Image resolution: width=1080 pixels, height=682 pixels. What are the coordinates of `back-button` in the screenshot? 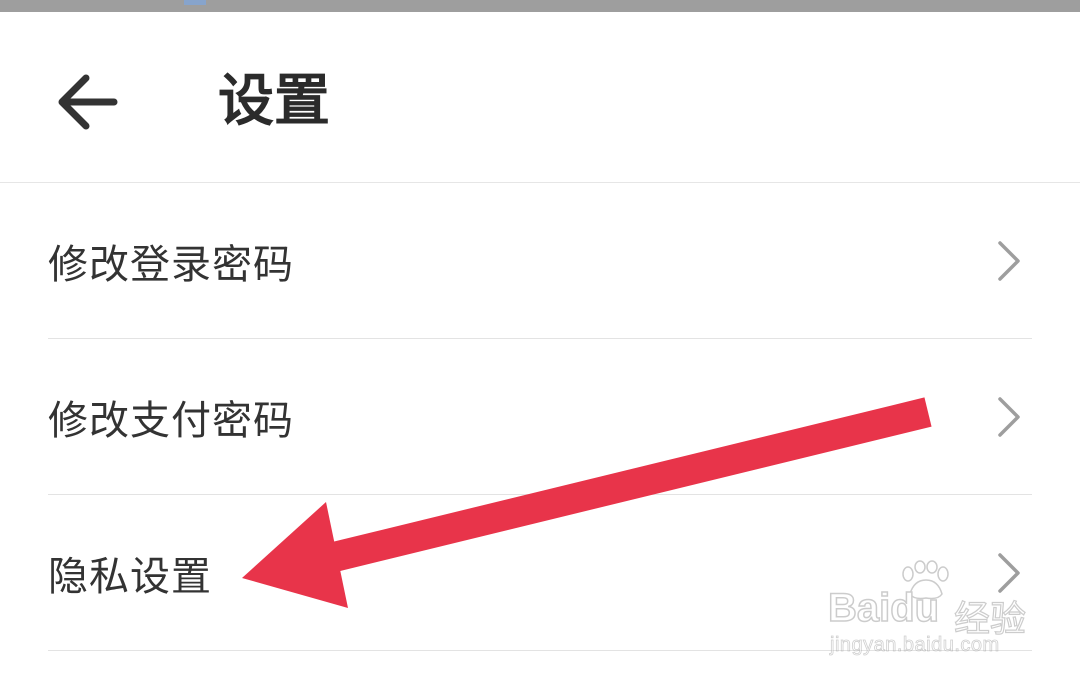 It's located at (88, 102).